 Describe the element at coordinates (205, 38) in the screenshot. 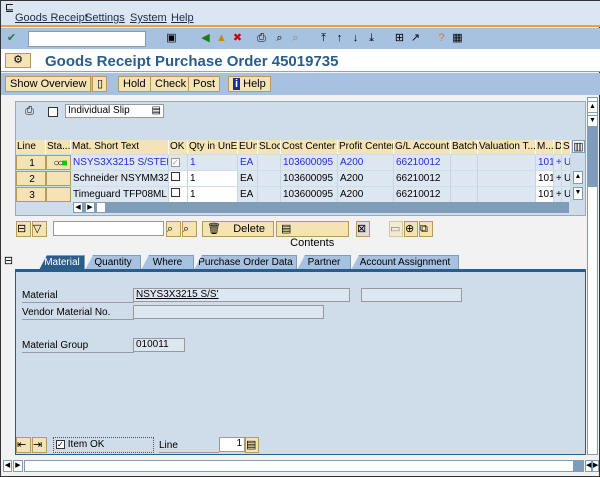

I see `back-icon: ◀` at that location.